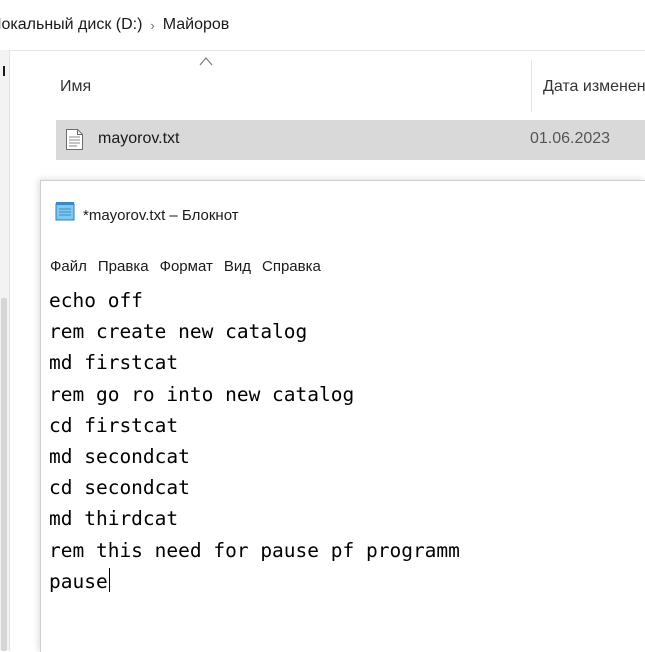  Describe the element at coordinates (161, 215) in the screenshot. I see `window-title: *mayorov.txt – Блокнот` at that location.